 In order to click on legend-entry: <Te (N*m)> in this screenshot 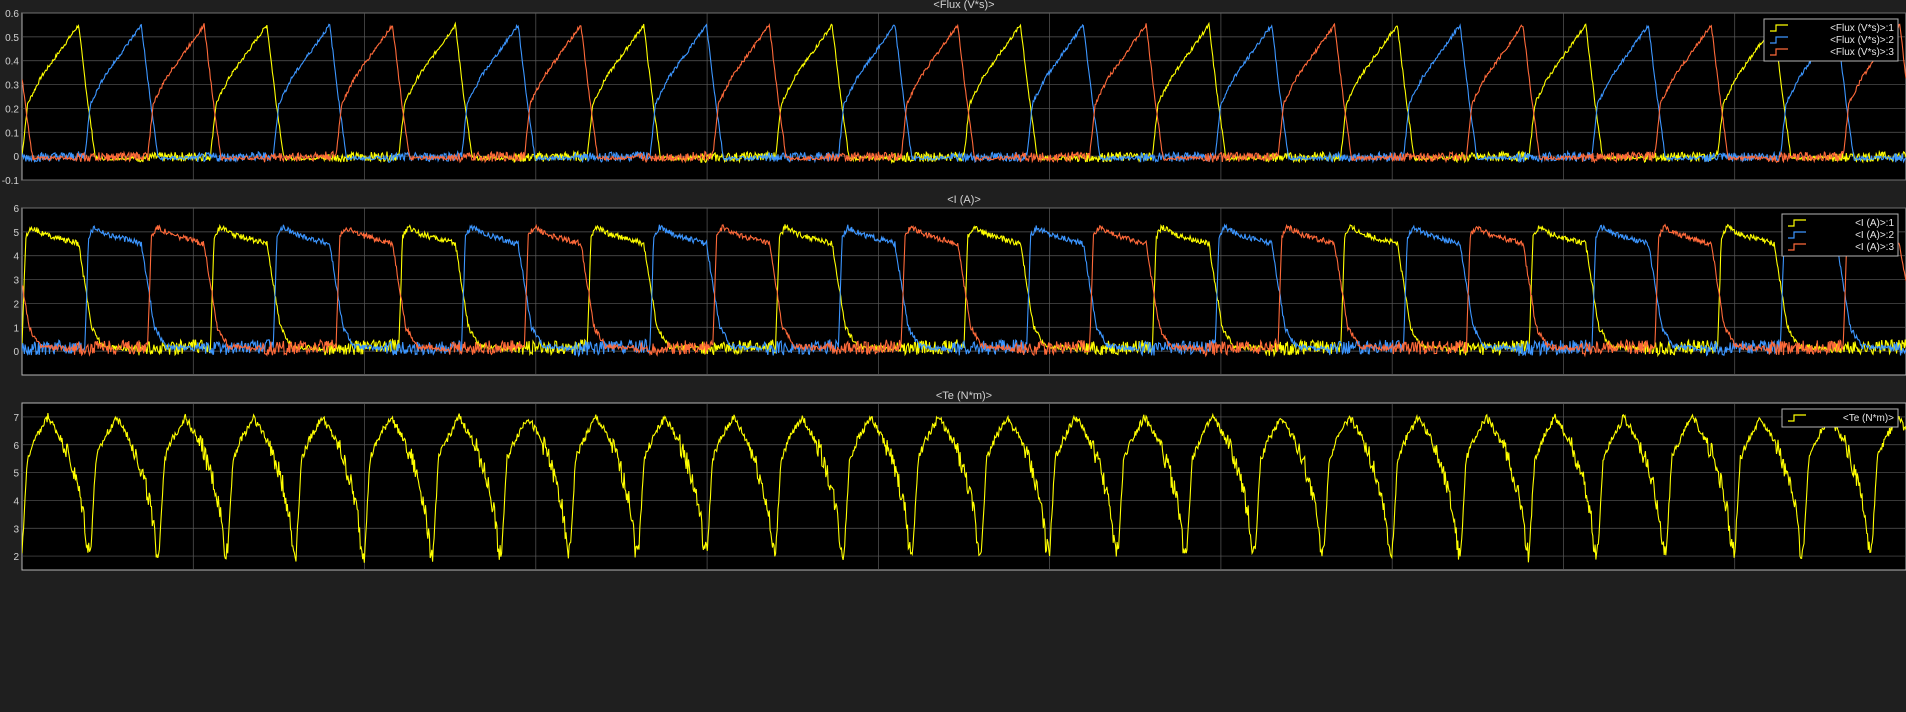, I will do `click(1868, 418)`.